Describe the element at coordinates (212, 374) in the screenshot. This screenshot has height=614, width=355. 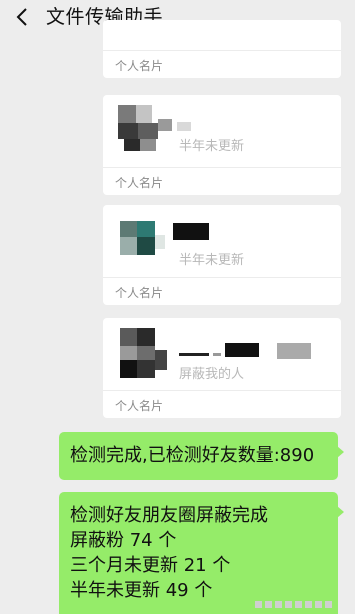
I see `card-status: 屏蔽我的人` at that location.